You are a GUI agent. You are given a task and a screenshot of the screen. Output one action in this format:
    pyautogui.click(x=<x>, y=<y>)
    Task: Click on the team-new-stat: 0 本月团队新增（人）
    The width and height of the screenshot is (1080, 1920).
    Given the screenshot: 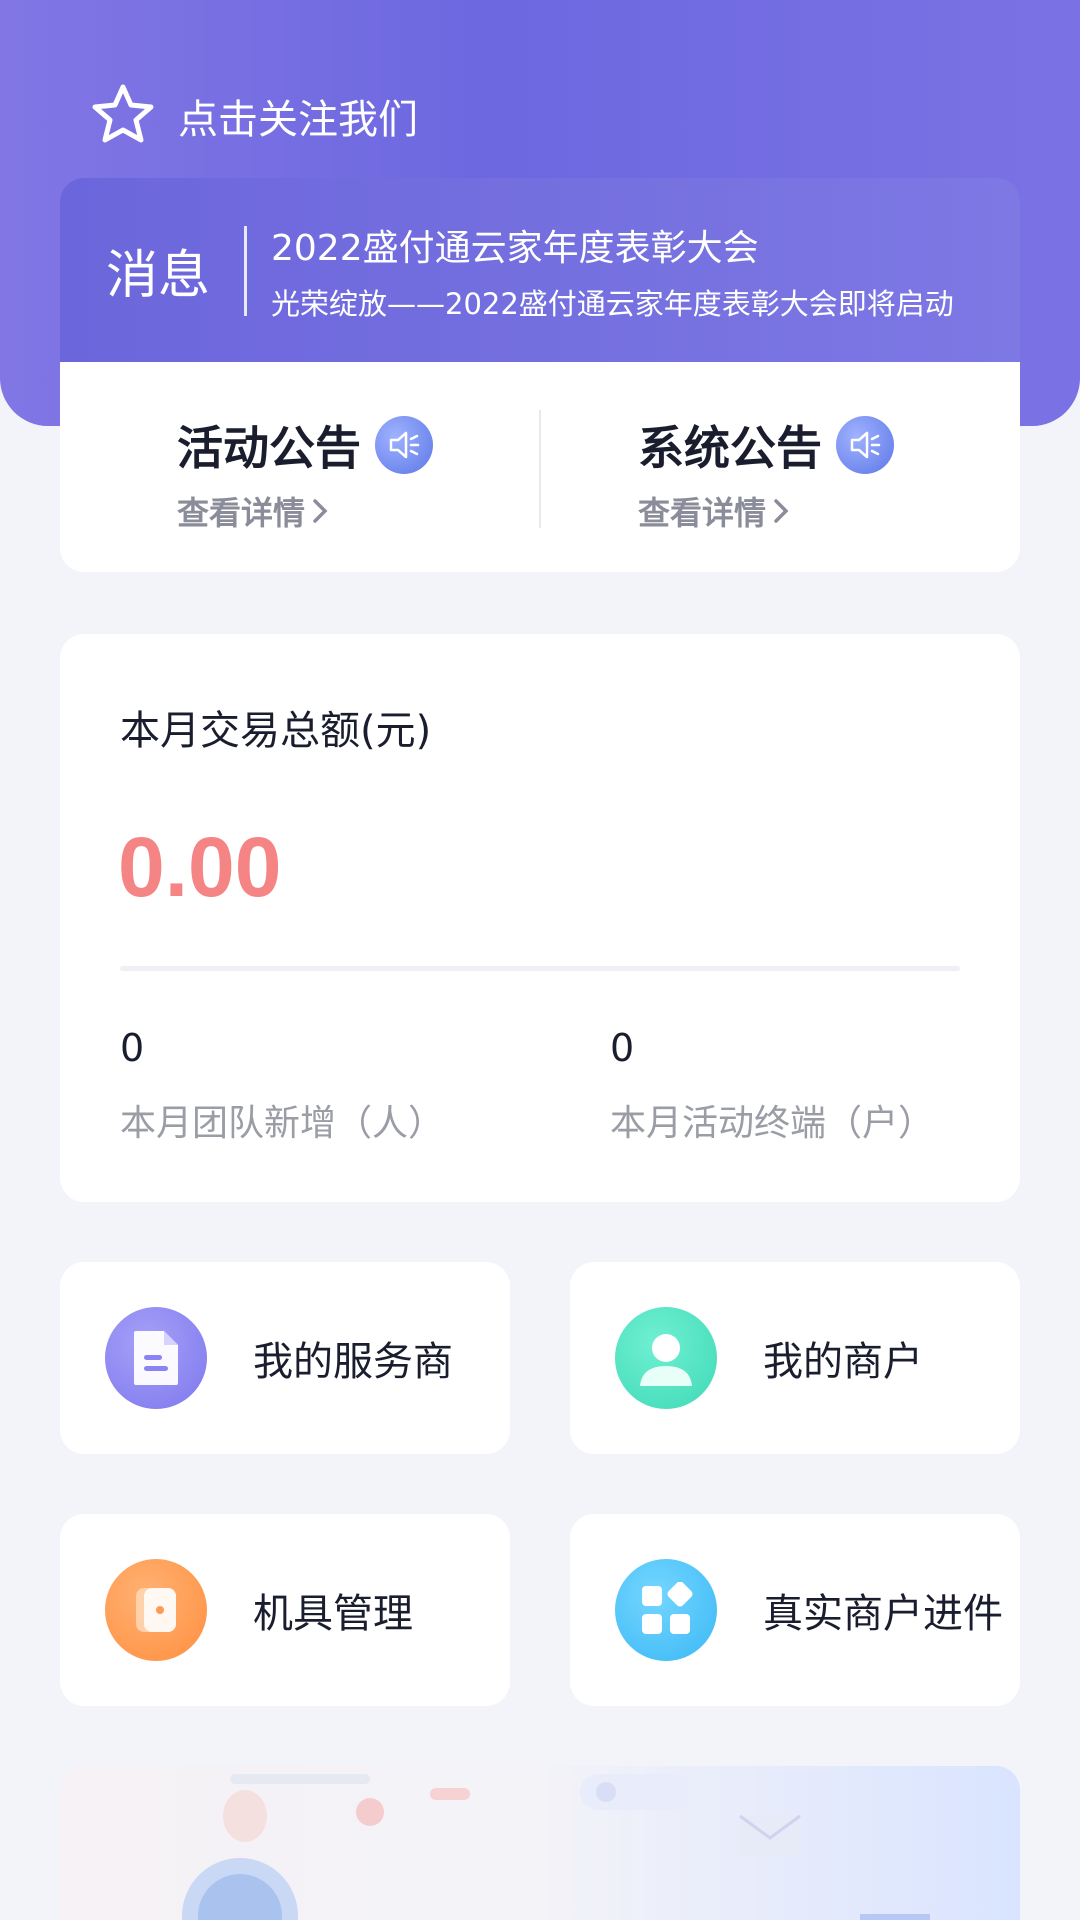 What is the action you would take?
    pyautogui.click(x=282, y=1086)
    